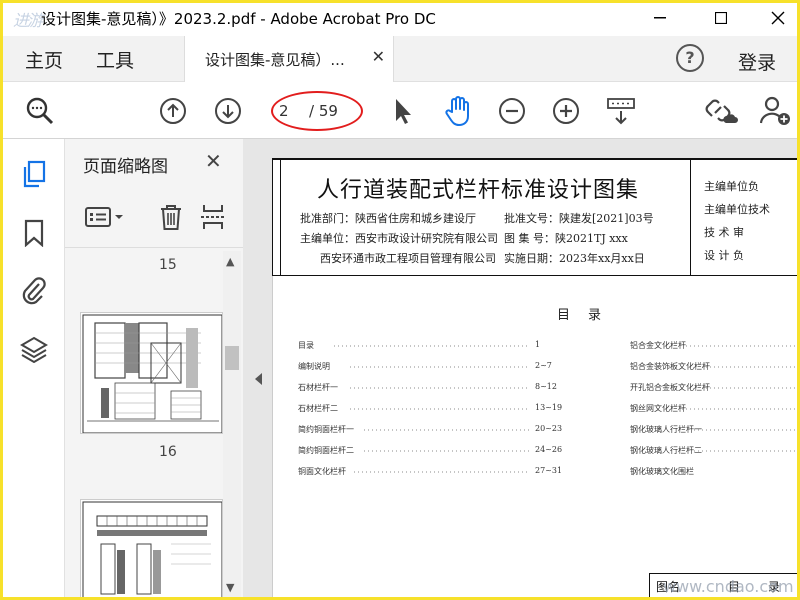 The image size is (800, 600). I want to click on search-button, so click(40, 111).